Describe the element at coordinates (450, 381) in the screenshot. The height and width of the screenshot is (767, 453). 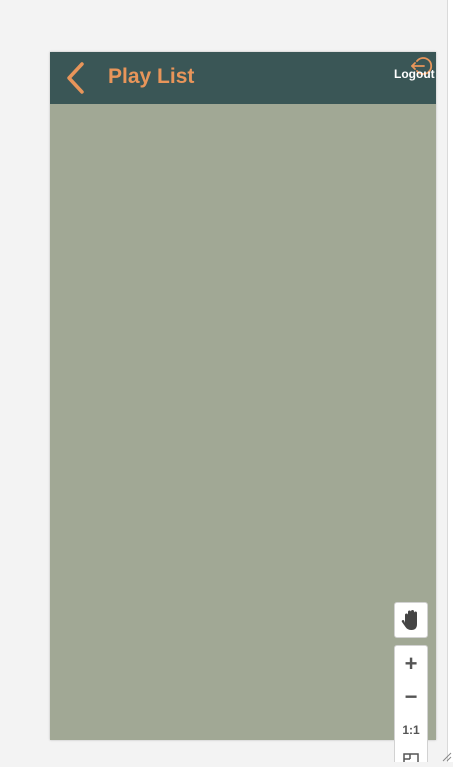
I see `window-edge` at that location.